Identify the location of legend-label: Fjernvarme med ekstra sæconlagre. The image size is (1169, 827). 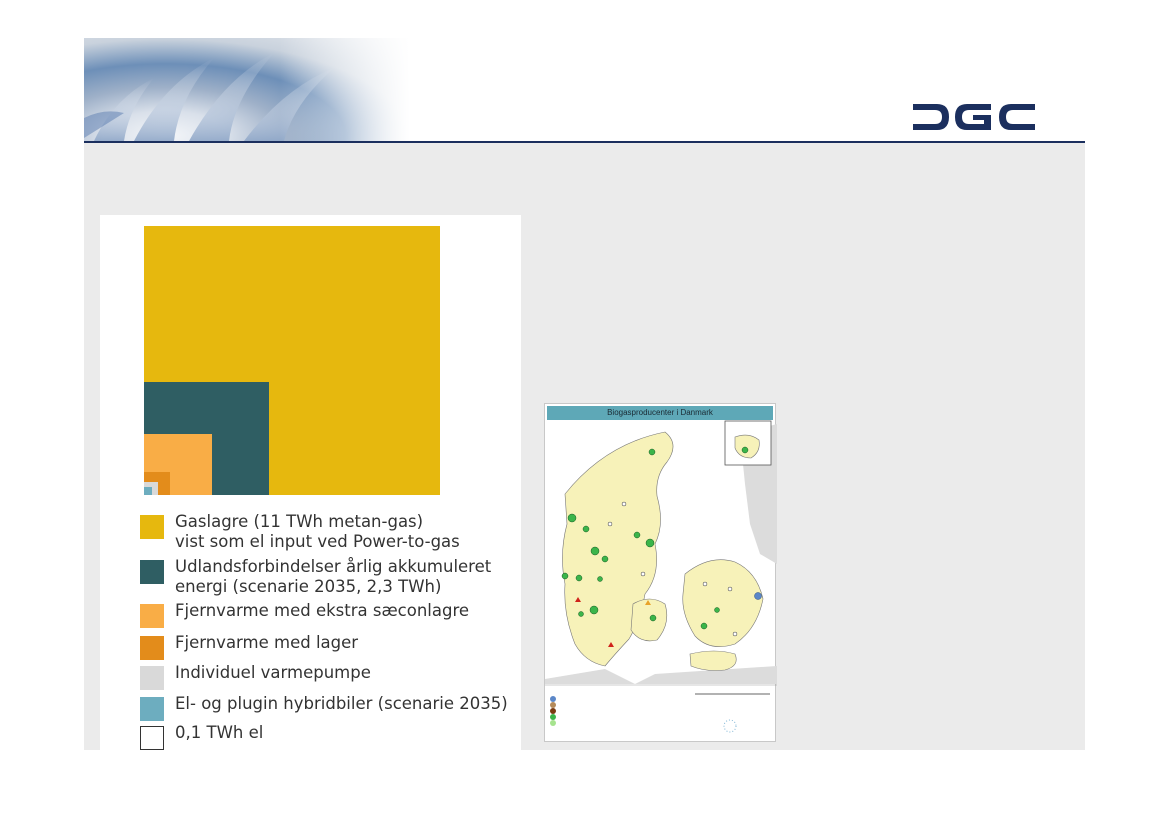
(322, 610).